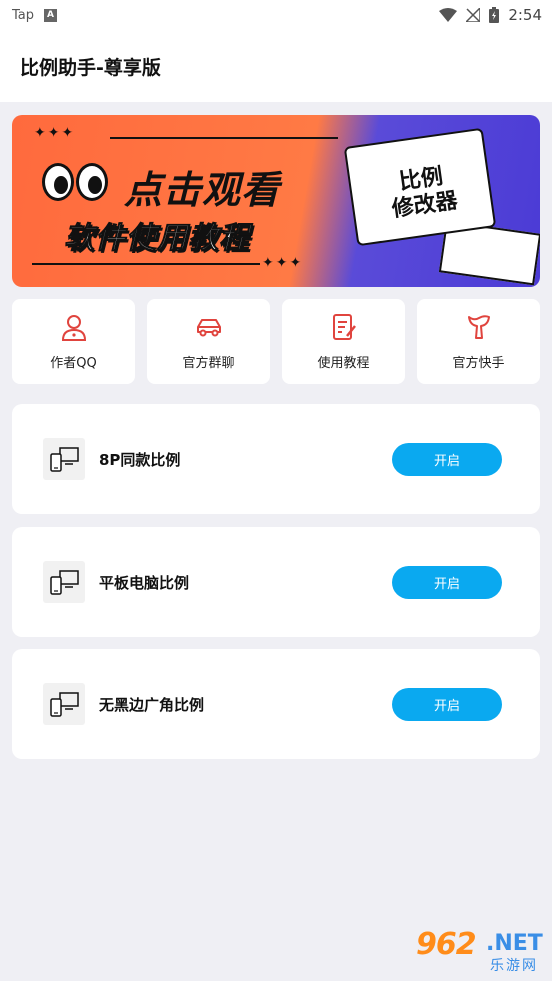 The image size is (552, 981). I want to click on banner-stars-top: ✦✦✦, so click(55, 133).